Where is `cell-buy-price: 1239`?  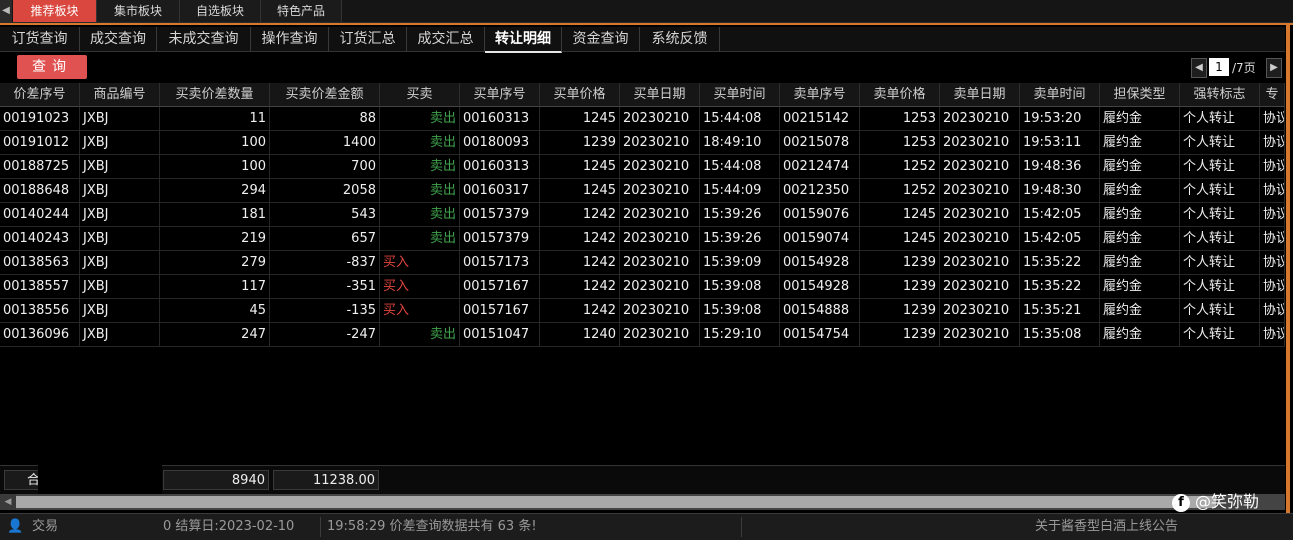
cell-buy-price: 1239 is located at coordinates (580, 143).